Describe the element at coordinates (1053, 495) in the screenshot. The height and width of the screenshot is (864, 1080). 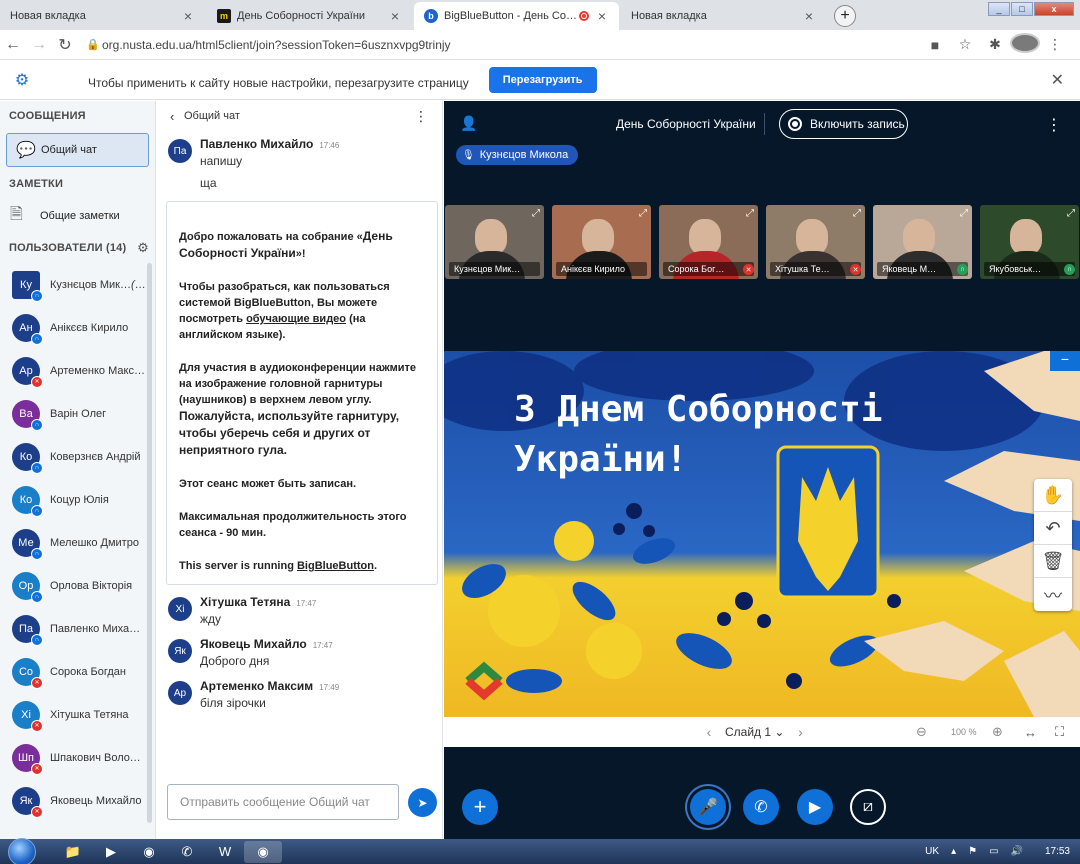
I see `hand-tool-icon: ✋` at that location.